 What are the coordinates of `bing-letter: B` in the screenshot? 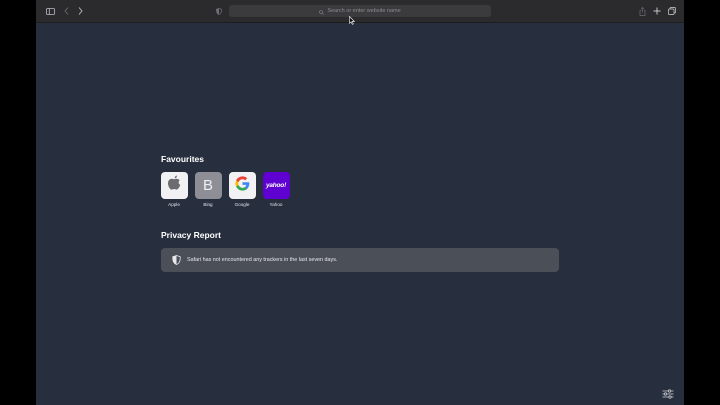 It's located at (207, 185).